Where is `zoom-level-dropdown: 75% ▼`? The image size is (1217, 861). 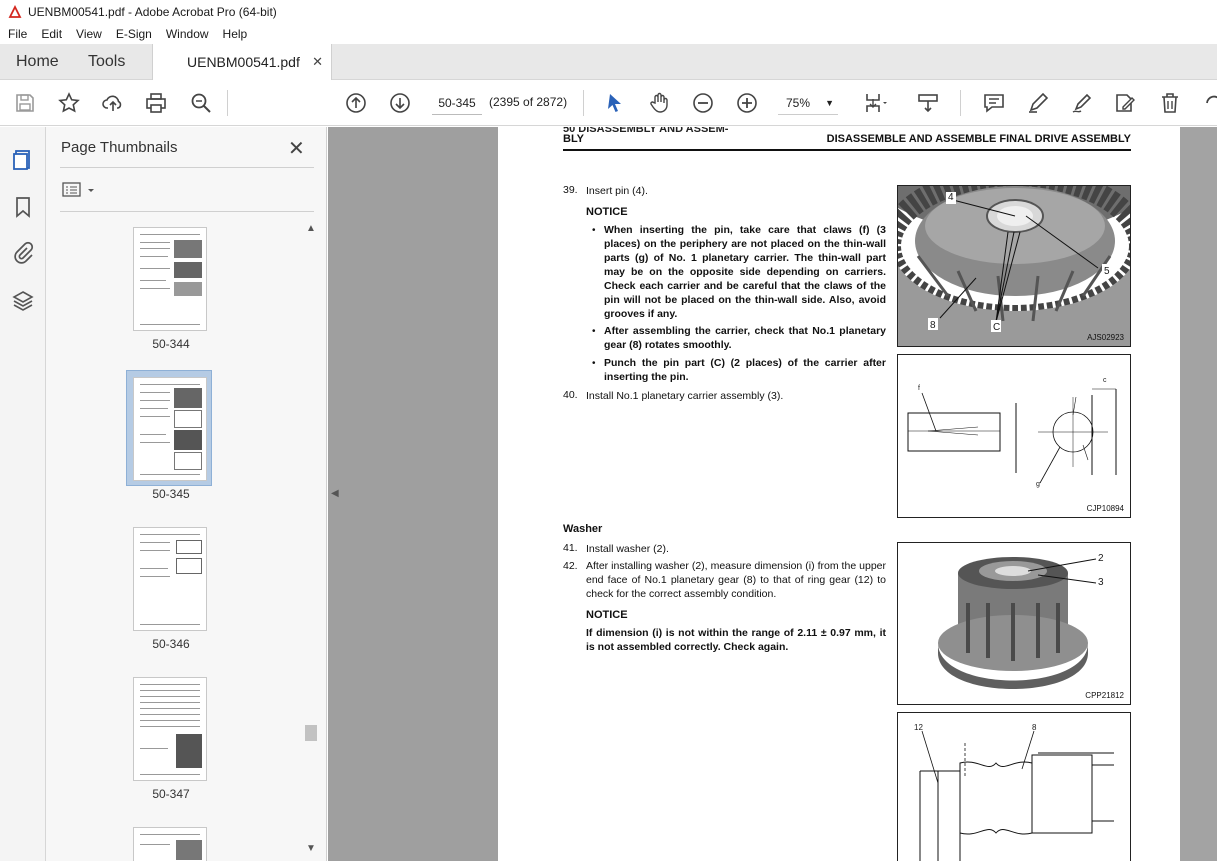
zoom-level-dropdown: 75% ▼ is located at coordinates (808, 103).